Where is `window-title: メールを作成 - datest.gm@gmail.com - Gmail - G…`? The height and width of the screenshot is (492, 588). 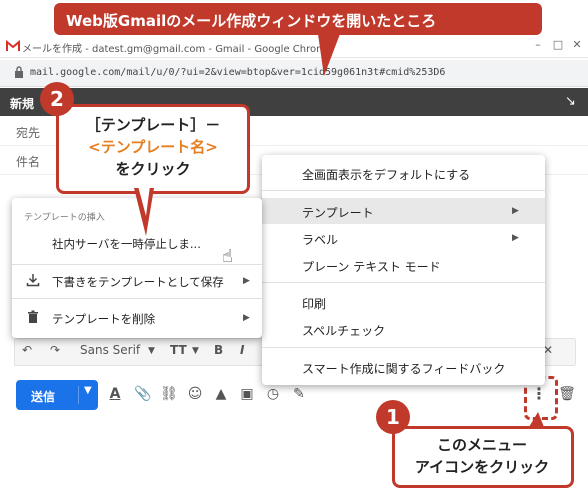
window-title: メールを作成 - datest.gm@gmail.com - Gmail - G… is located at coordinates (177, 49).